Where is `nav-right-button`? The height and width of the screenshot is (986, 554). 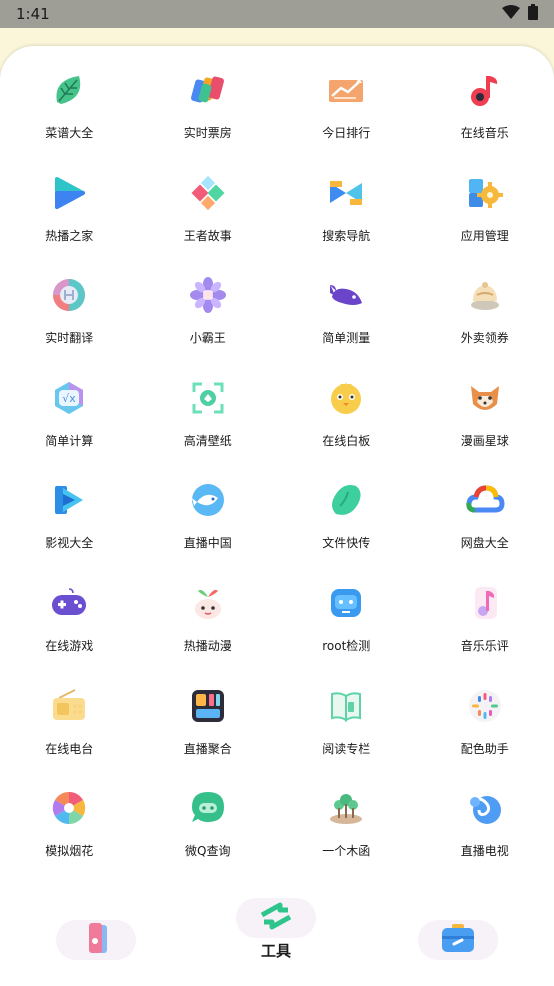 nav-right-button is located at coordinates (458, 940).